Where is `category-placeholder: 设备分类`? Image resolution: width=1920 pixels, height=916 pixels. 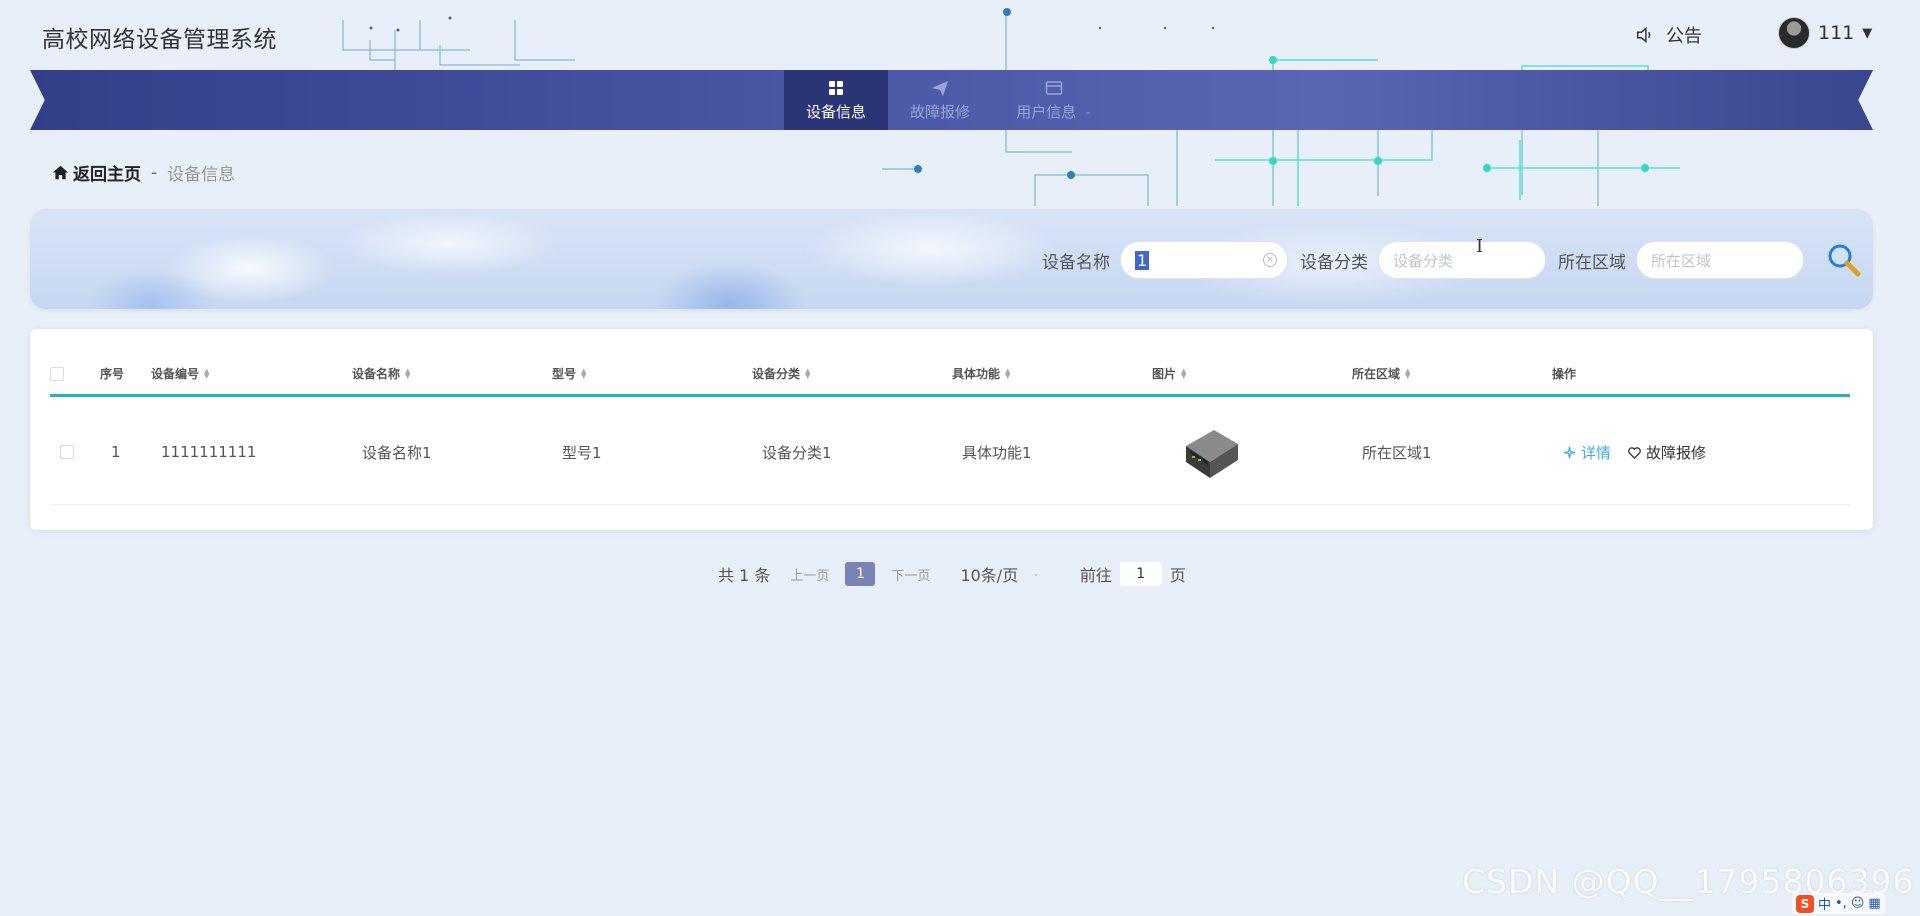 category-placeholder: 设备分类 is located at coordinates (1423, 260).